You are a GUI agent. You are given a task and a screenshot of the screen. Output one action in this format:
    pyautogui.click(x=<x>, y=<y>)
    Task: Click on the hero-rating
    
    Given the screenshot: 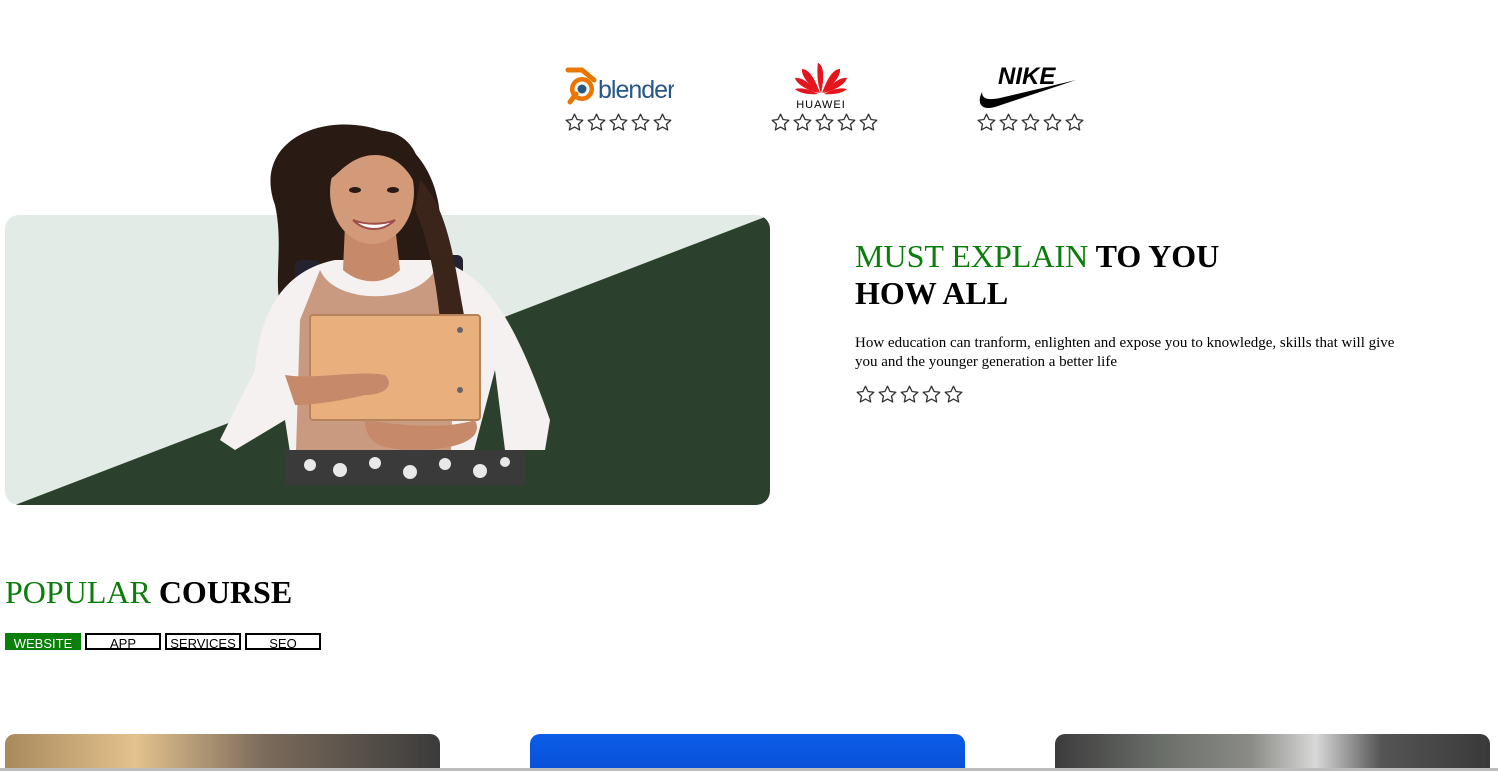 What is the action you would take?
    pyautogui.click(x=1135, y=394)
    